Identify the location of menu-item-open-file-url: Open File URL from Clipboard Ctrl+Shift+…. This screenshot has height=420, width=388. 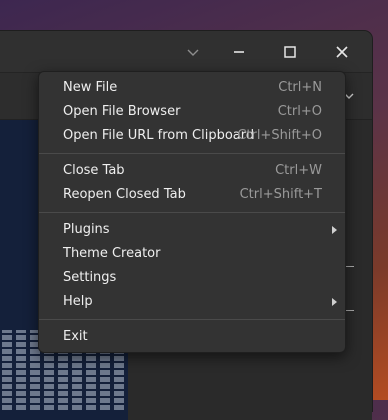
(192, 136).